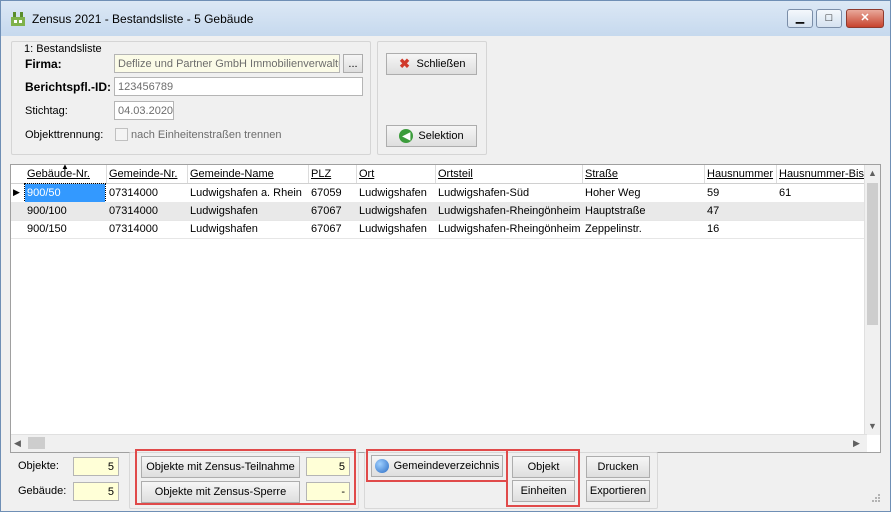 The height and width of the screenshot is (512, 891). What do you see at coordinates (618, 491) in the screenshot?
I see `exportieren-button: Exportieren` at bounding box center [618, 491].